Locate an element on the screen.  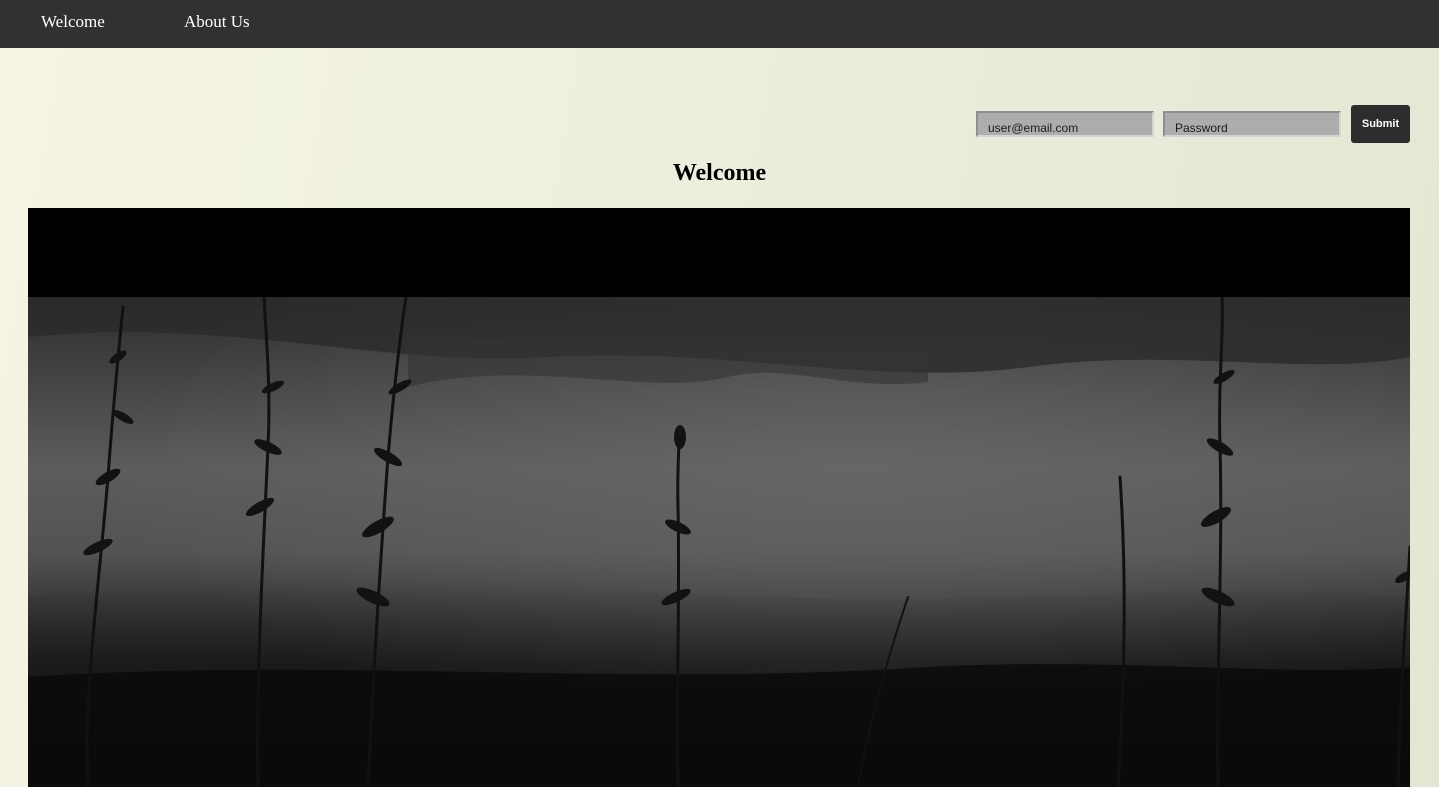
nav-link-welcome: Welcome is located at coordinates (73, 22).